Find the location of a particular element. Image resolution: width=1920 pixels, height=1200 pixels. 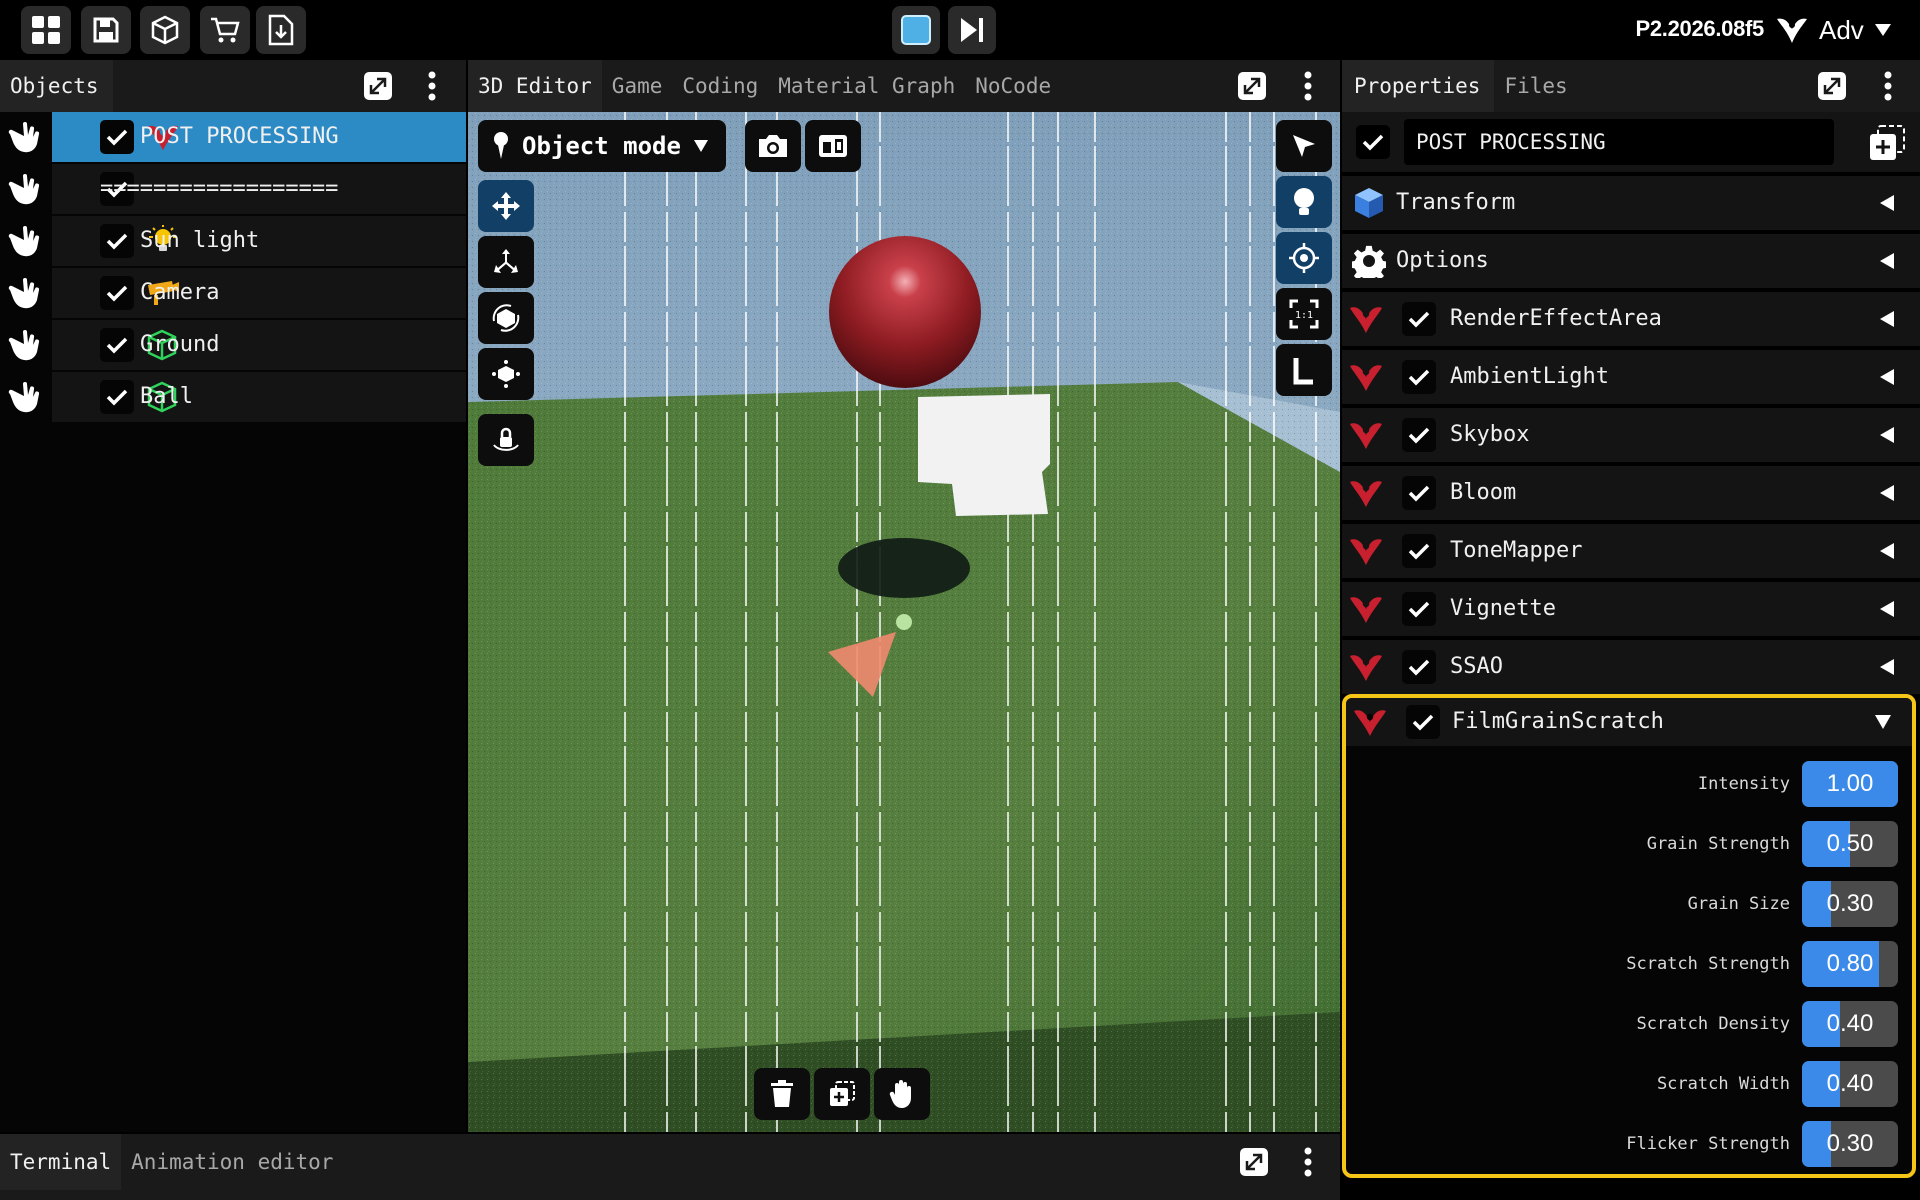

film-grain-scratch-header: FilmGrainScratch is located at coordinates (1629, 722).